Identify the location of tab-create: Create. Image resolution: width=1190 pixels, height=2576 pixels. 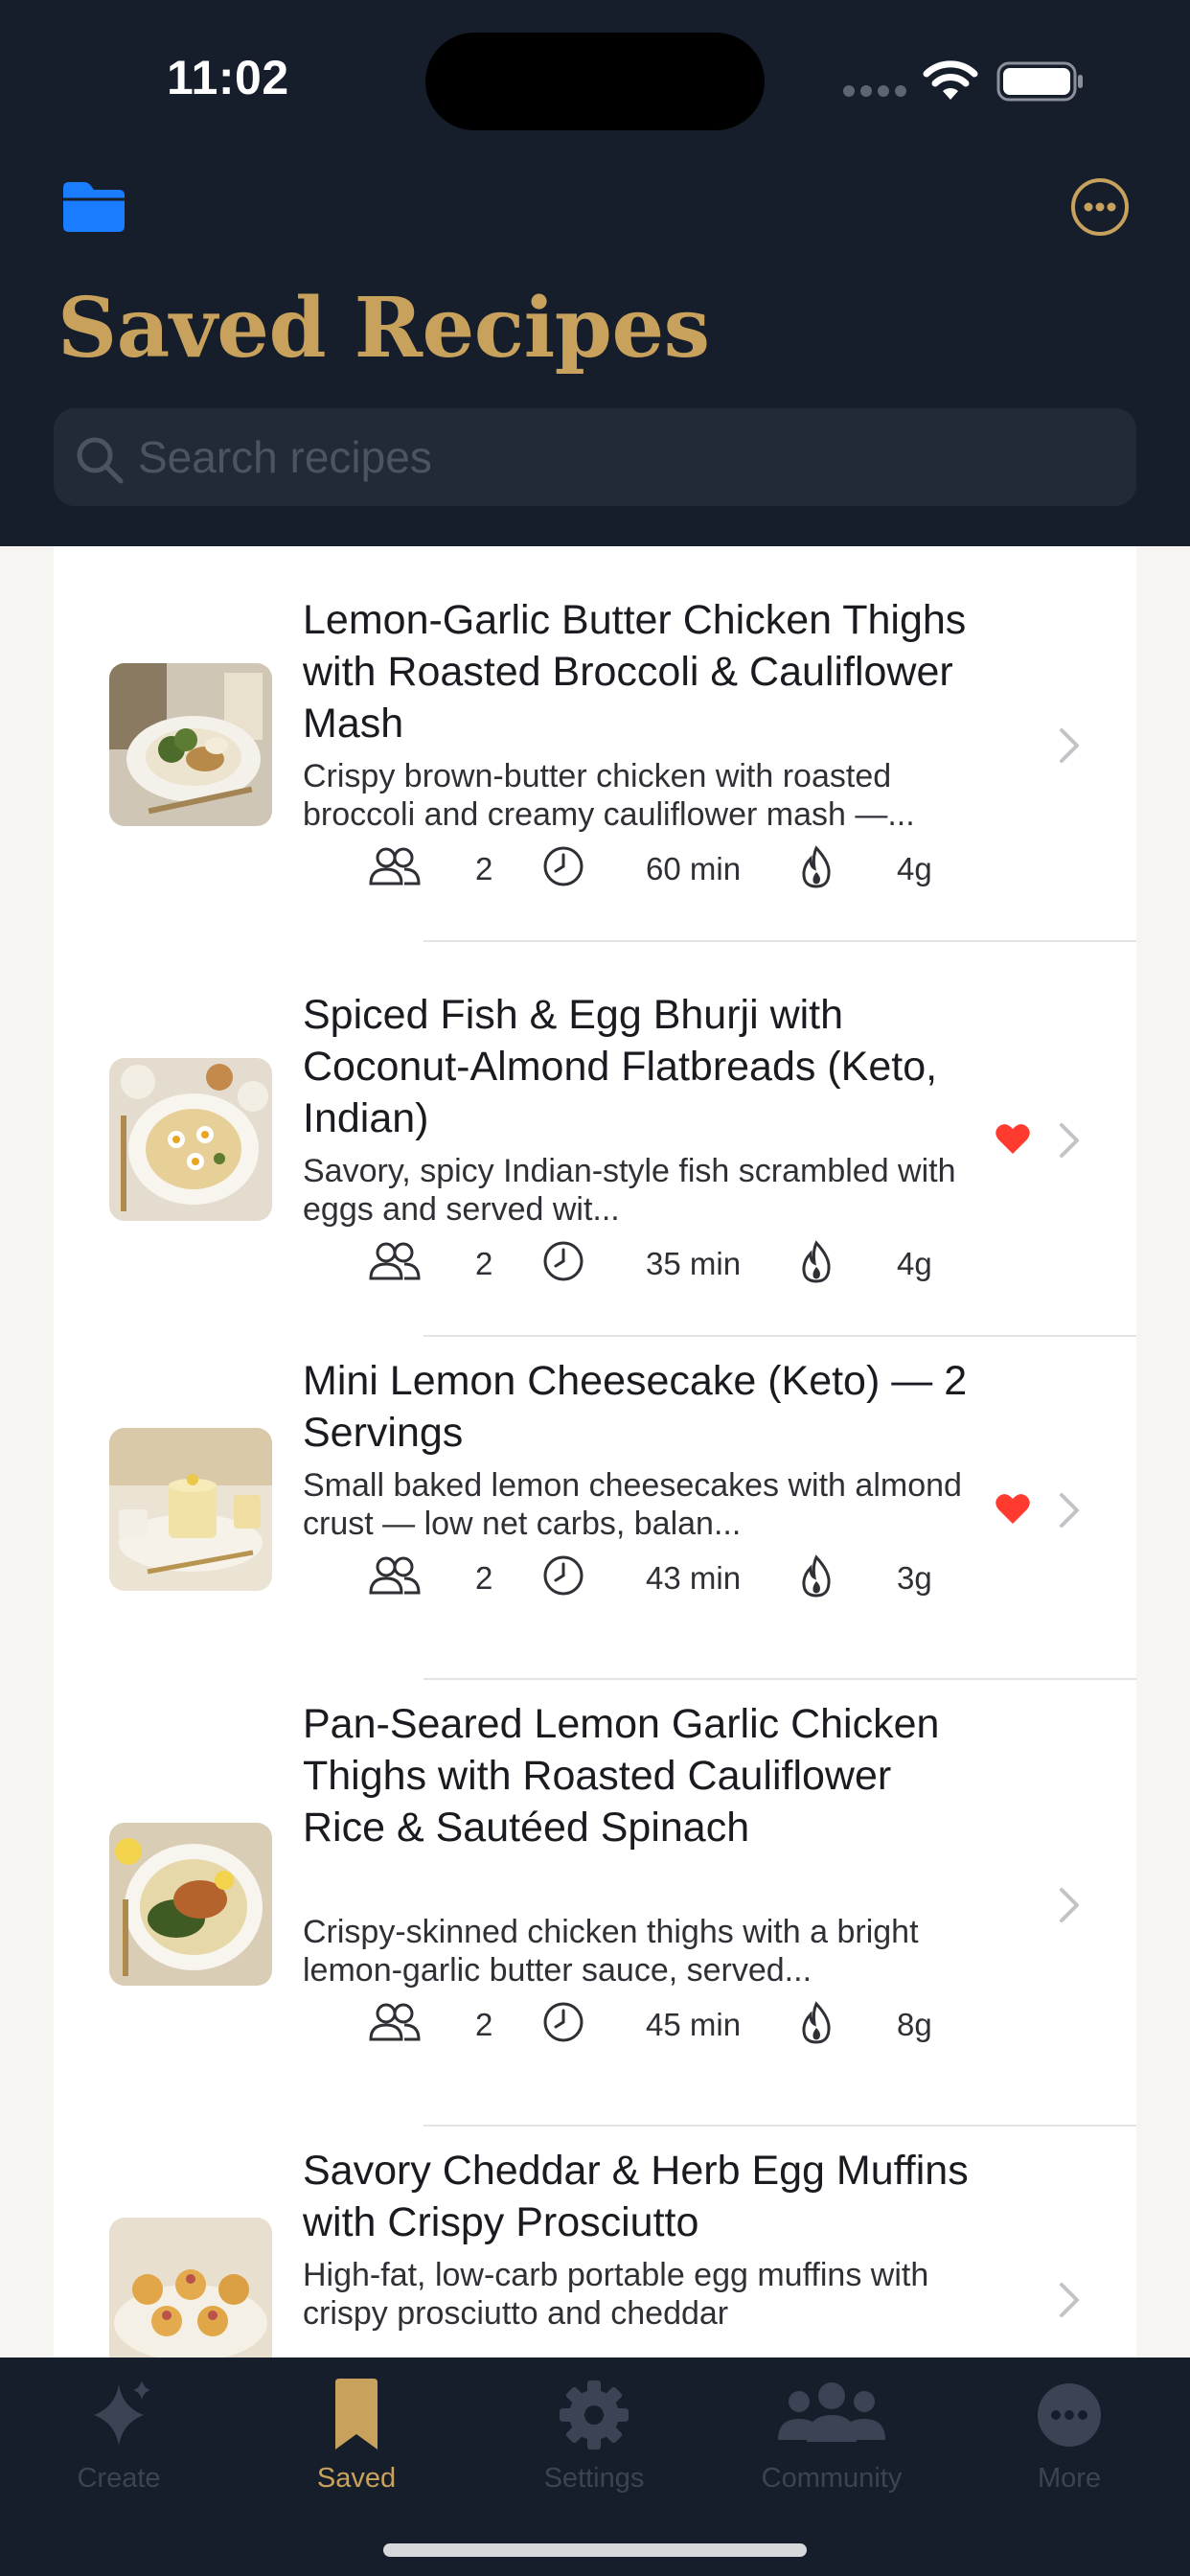
(119, 2434).